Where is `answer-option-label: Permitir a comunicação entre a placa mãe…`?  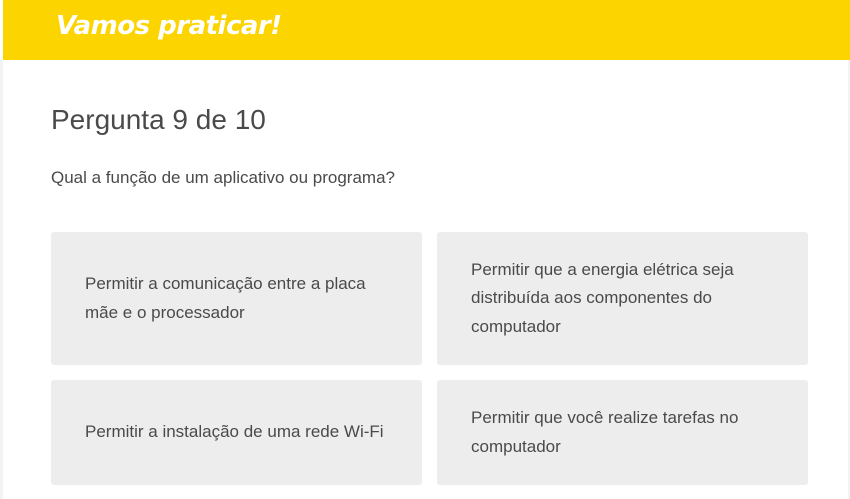
answer-option-label: Permitir a comunicação entre a placa mãe… is located at coordinates (225, 298).